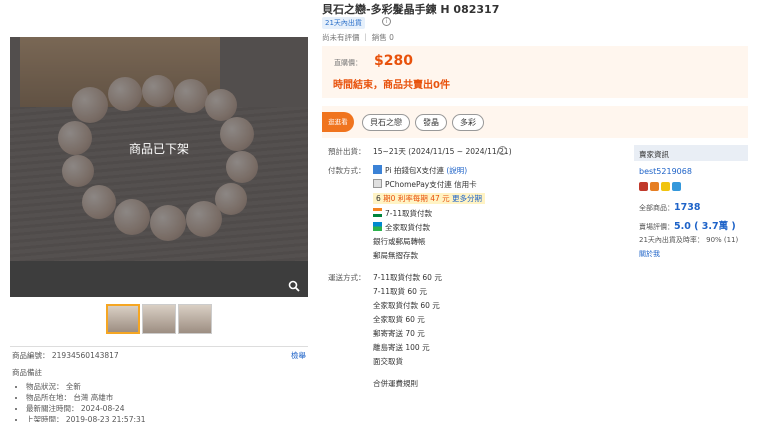 The height and width of the screenshot is (422, 780). What do you see at coordinates (665, 171) in the screenshot?
I see `seller-name: best5219068` at bounding box center [665, 171].